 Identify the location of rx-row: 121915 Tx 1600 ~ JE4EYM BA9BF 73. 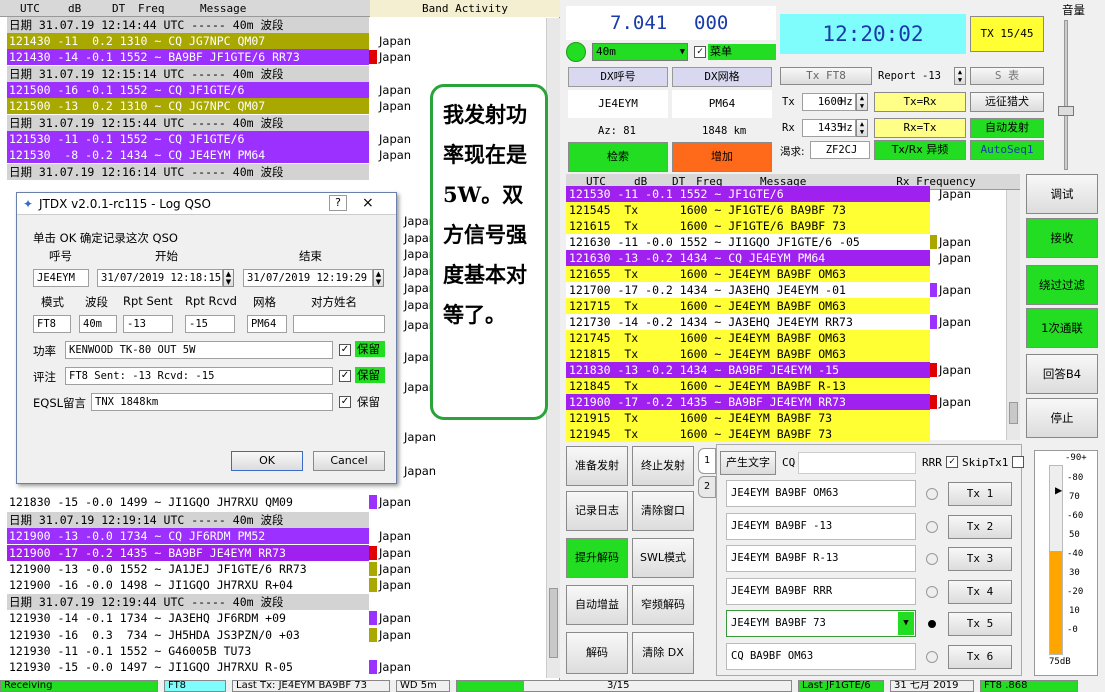
(748, 418).